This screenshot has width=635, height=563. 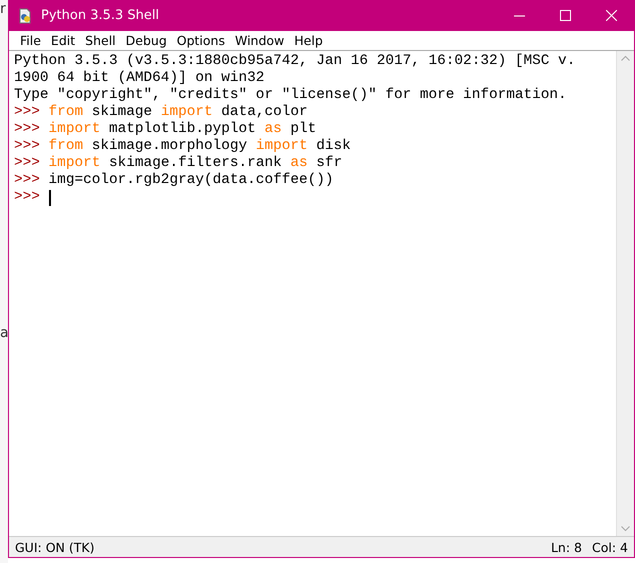 I want to click on output-text: 1900 64 bit (AMD64)] on win32, so click(x=139, y=78).